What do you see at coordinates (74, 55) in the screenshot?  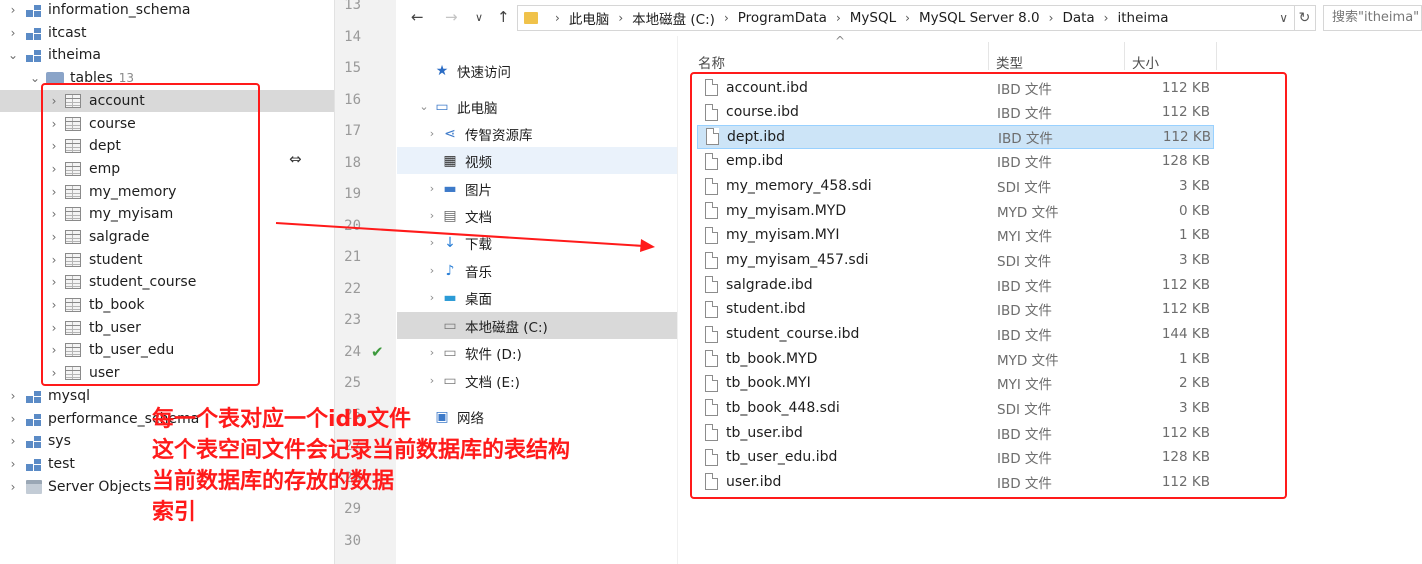 I see `tree-item-label: itheima` at bounding box center [74, 55].